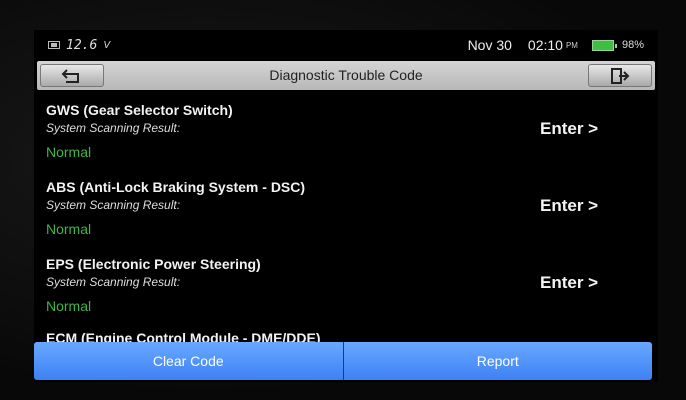 The image size is (686, 400). I want to click on back-arrow-icon, so click(70, 75).